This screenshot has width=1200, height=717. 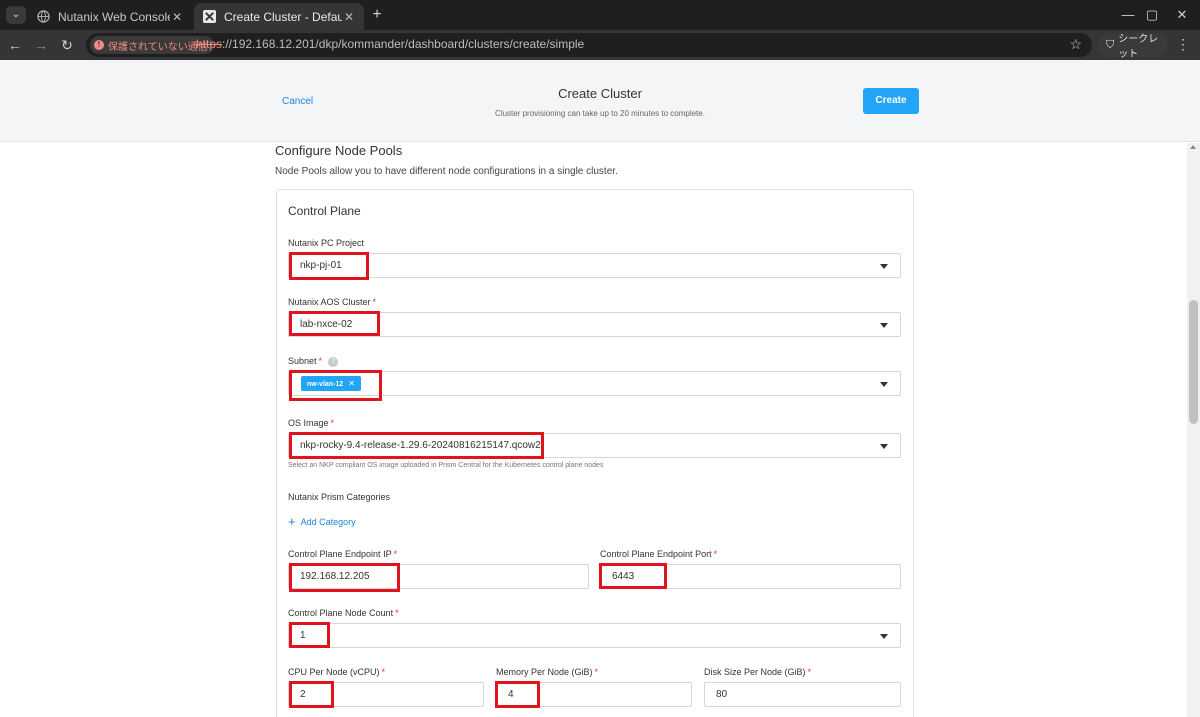 What do you see at coordinates (758, 672) in the screenshot?
I see `disk-label: Disk Size Per Node (GiB) *` at bounding box center [758, 672].